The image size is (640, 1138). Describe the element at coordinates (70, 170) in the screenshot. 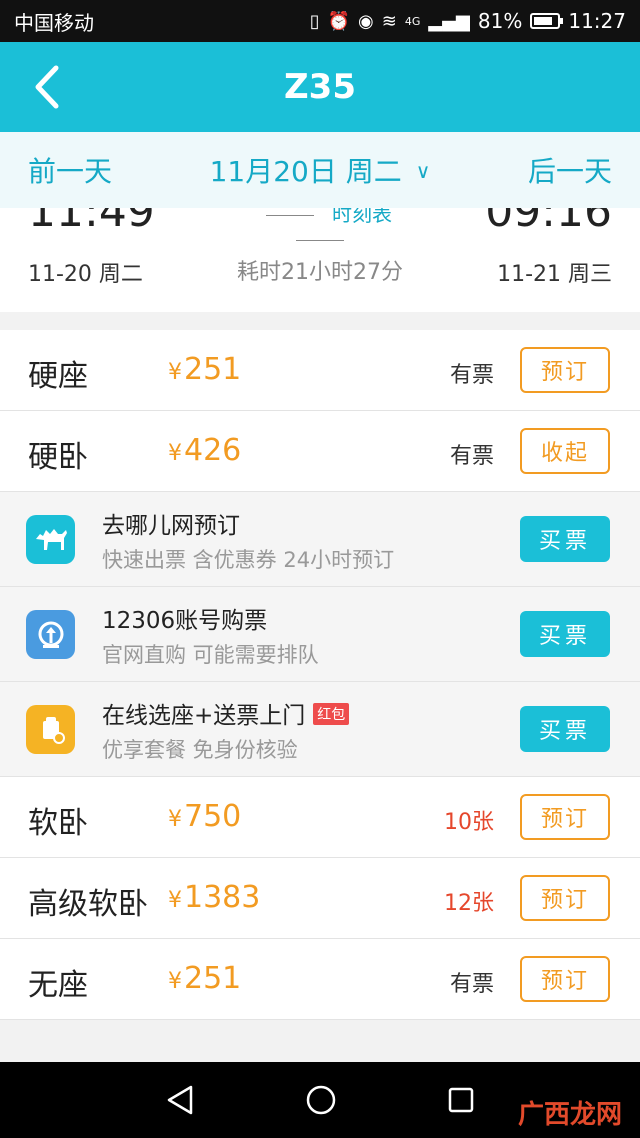

I see `previous-day-button: 前一天` at that location.